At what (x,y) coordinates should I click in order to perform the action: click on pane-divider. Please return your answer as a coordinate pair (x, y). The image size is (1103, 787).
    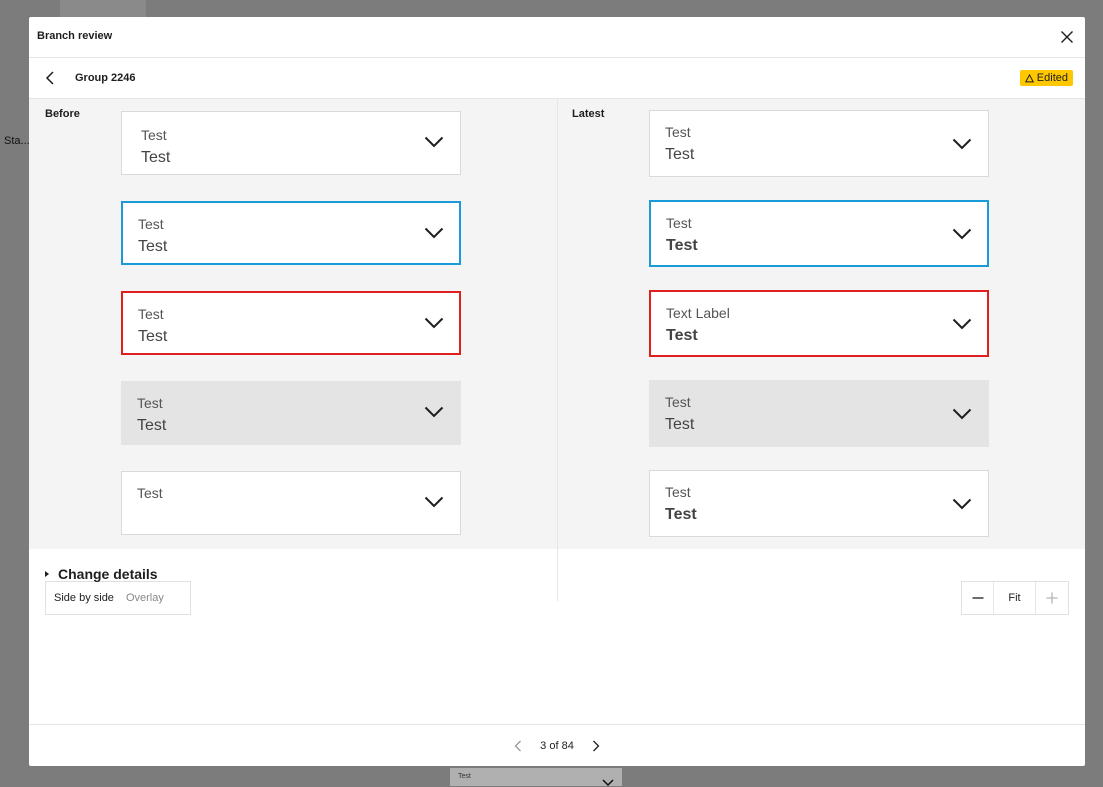
    Looking at the image, I should click on (557, 350).